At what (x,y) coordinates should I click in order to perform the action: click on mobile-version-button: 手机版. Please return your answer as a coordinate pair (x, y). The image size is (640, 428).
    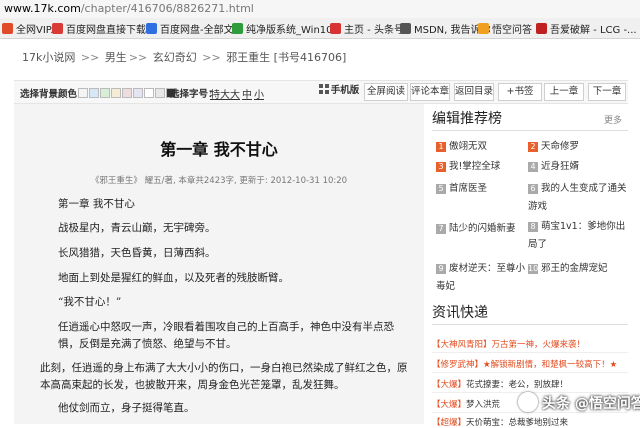
    Looking at the image, I should click on (339, 91).